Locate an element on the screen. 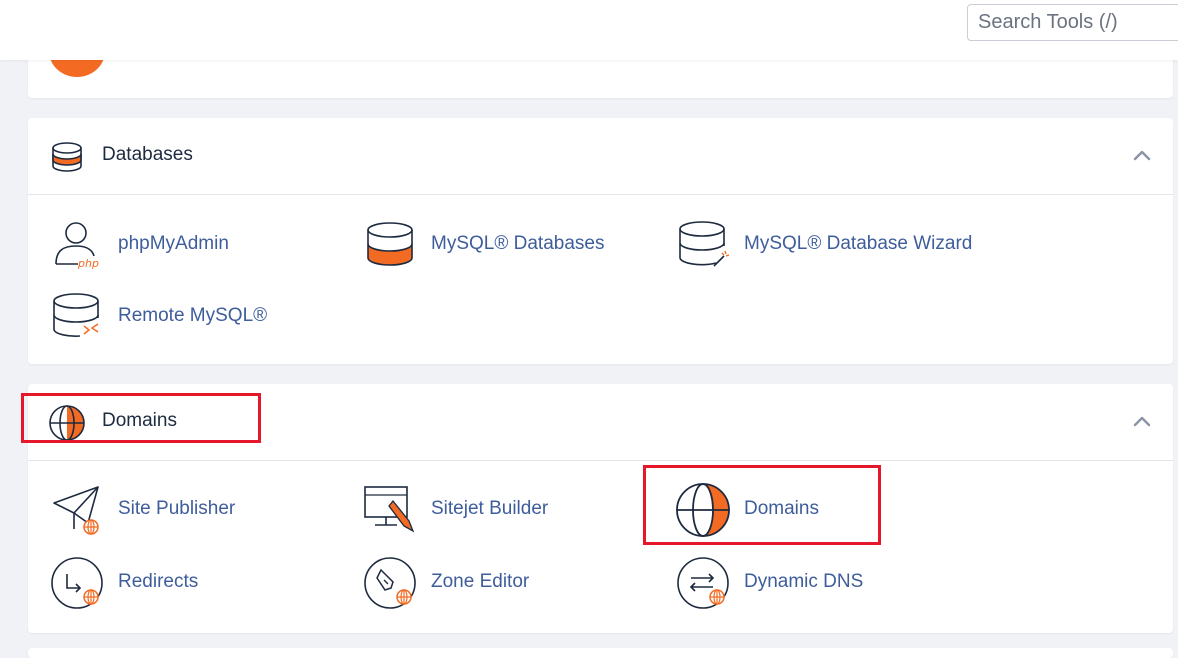 Image resolution: width=1178 pixels, height=658 pixels. tool-label: Domains is located at coordinates (781, 508).